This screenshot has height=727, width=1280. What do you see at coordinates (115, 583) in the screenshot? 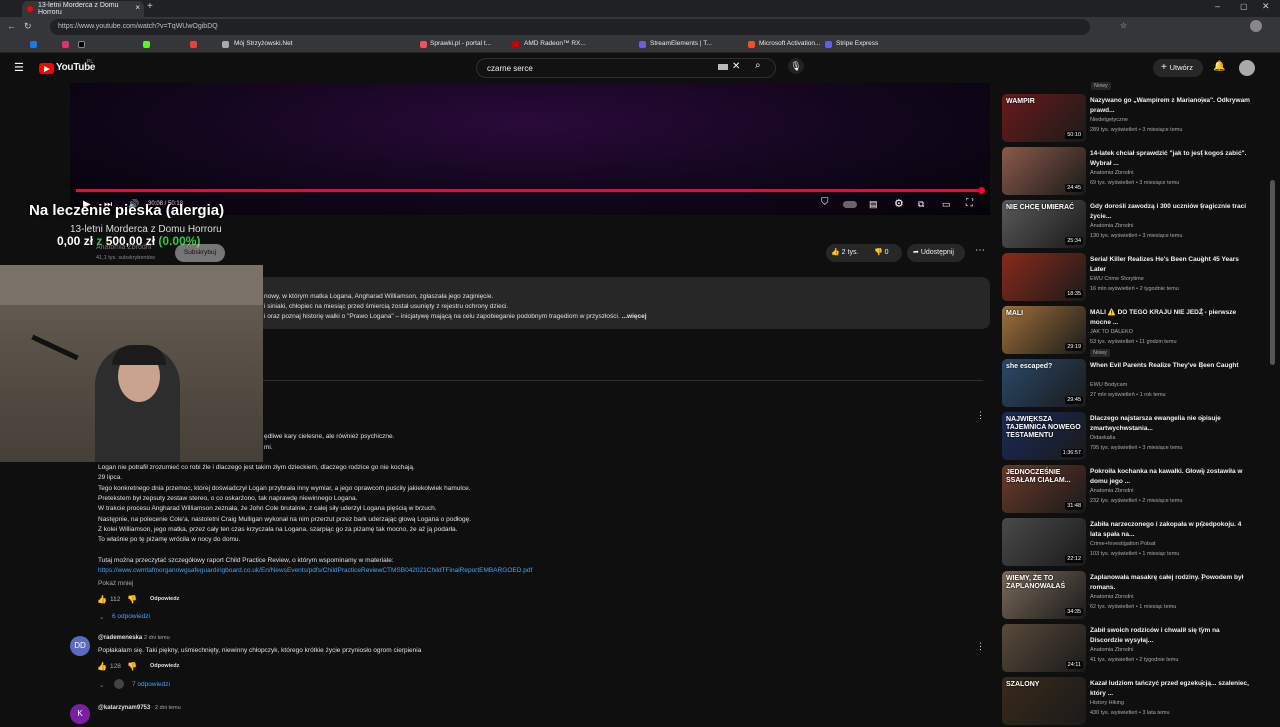
I see `show-less-link: Pokaż mniej` at bounding box center [115, 583].